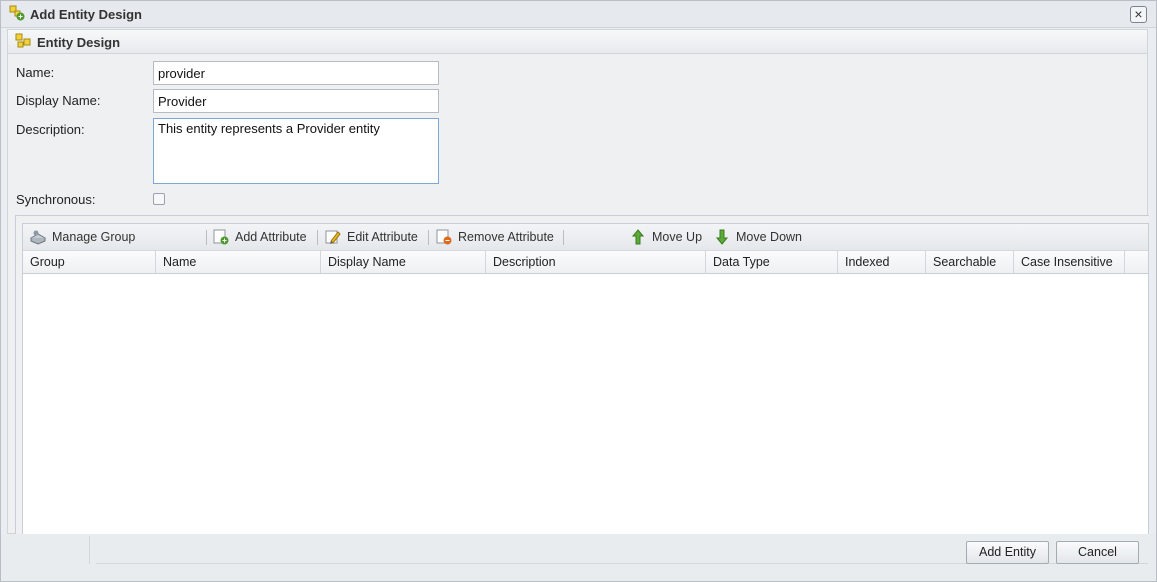 The image size is (1157, 582). What do you see at coordinates (56, 199) in the screenshot?
I see `synchronous-label: Synchronous:` at bounding box center [56, 199].